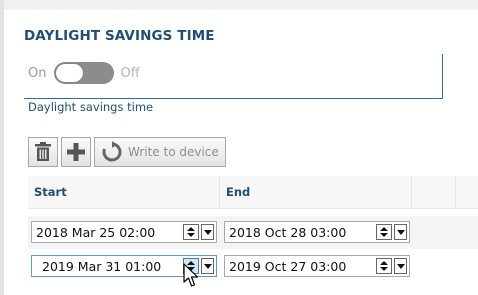 The image size is (478, 295). Describe the element at coordinates (107, 266) in the screenshot. I see `start-datetime-value: 2019 Mar 31 01:00` at that location.